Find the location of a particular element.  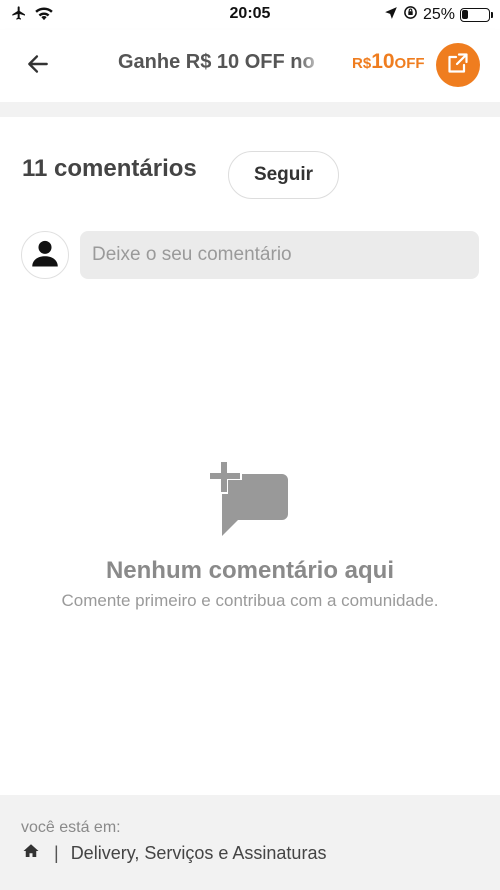

status-right: 25% is located at coordinates (438, 15).